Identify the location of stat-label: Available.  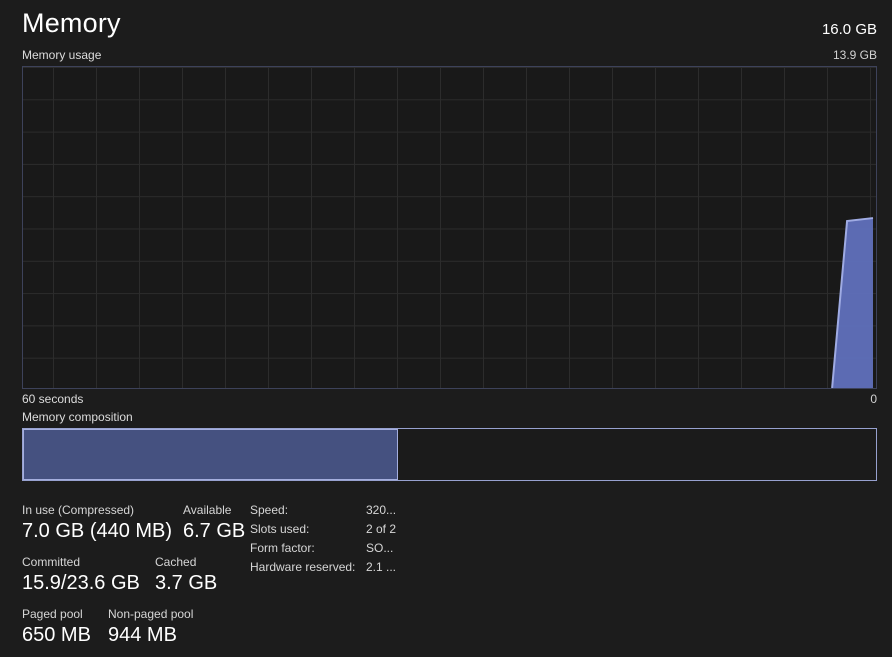
(207, 510).